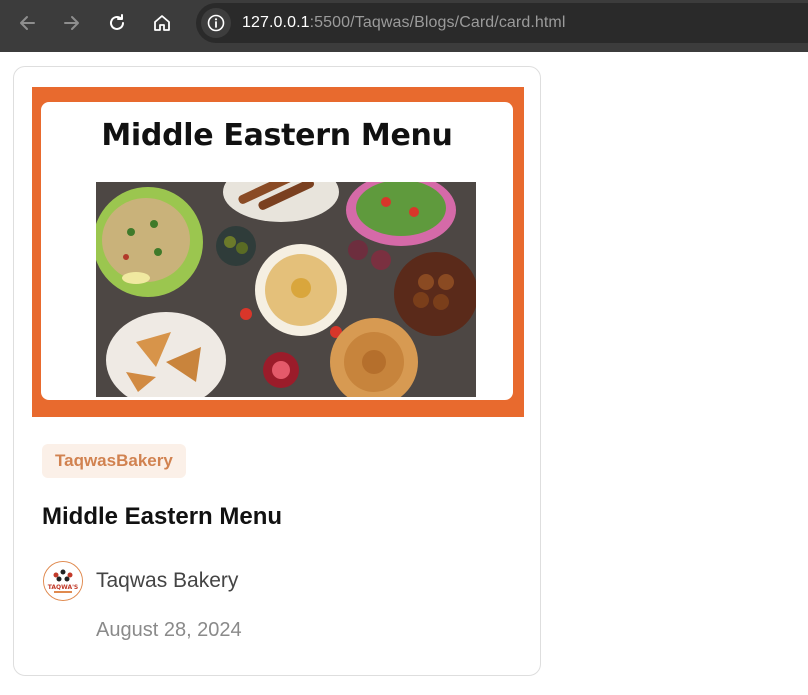 This screenshot has height=695, width=808. Describe the element at coordinates (162, 23) in the screenshot. I see `home-icon` at that location.